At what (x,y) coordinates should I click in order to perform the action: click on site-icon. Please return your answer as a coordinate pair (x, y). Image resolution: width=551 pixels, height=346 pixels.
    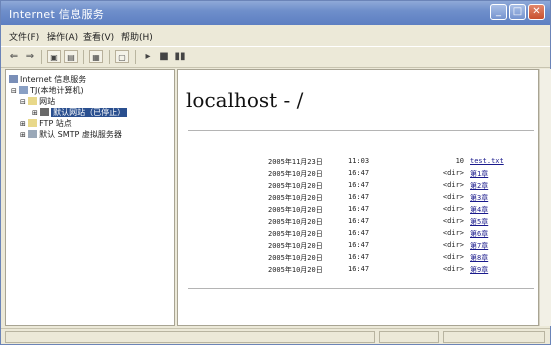
    Looking at the image, I should click on (45, 112).